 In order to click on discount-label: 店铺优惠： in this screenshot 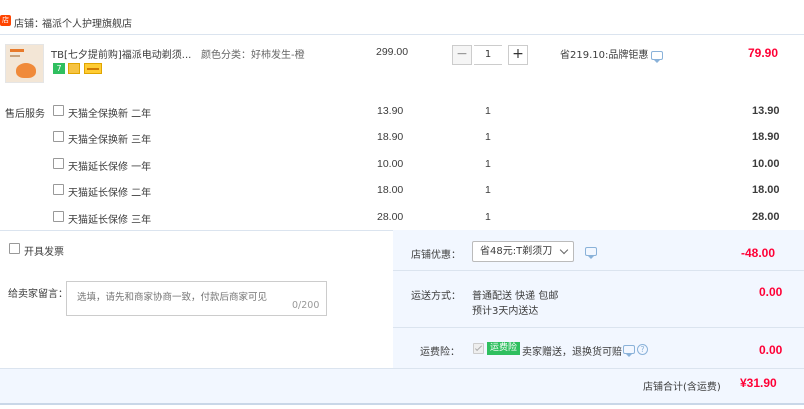, I will do `click(436, 255)`.